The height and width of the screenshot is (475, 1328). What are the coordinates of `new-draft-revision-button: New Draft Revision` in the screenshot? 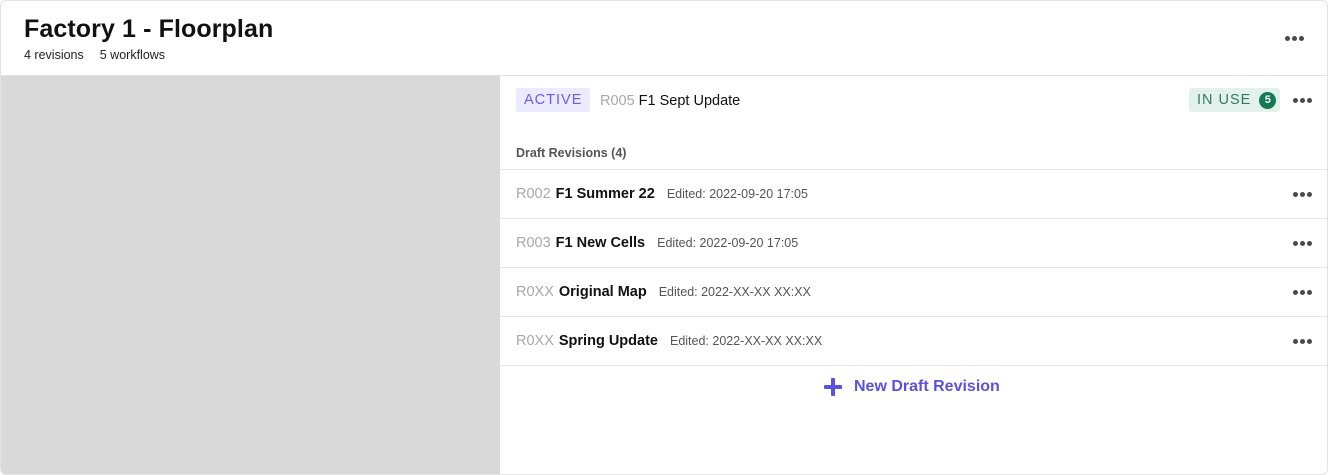 It's located at (912, 387).